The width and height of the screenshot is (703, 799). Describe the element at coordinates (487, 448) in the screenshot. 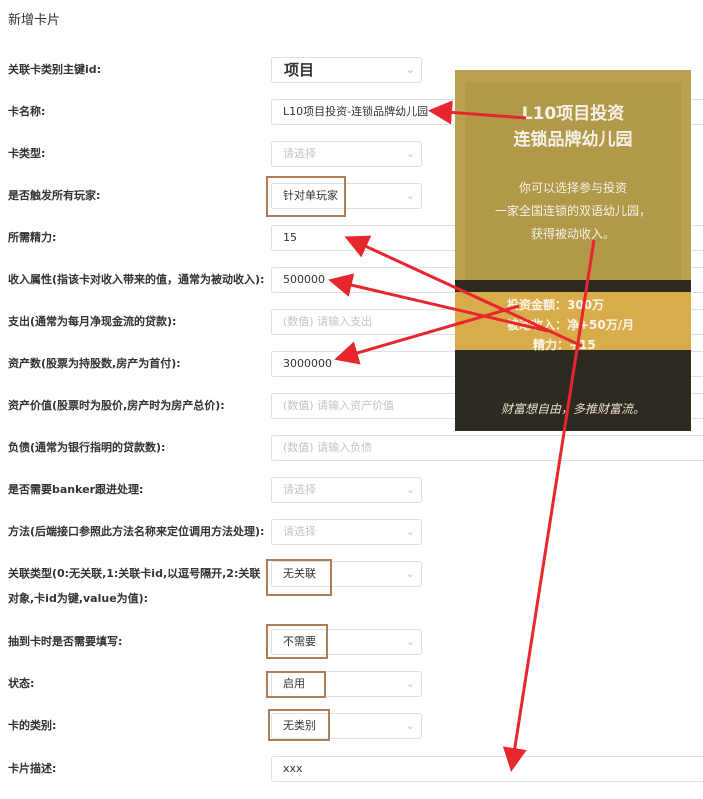

I see `liability-input: (数值) 请输入负债` at that location.